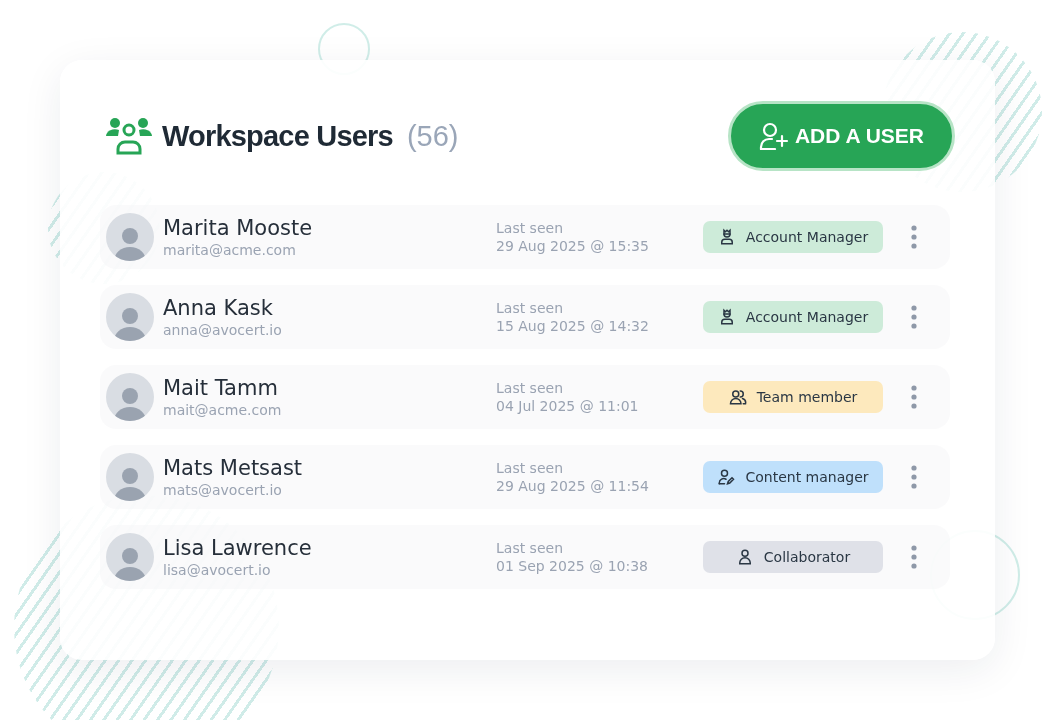 Image resolution: width=1056 pixels, height=720 pixels. What do you see at coordinates (807, 397) in the screenshot?
I see `role-label: Team member` at bounding box center [807, 397].